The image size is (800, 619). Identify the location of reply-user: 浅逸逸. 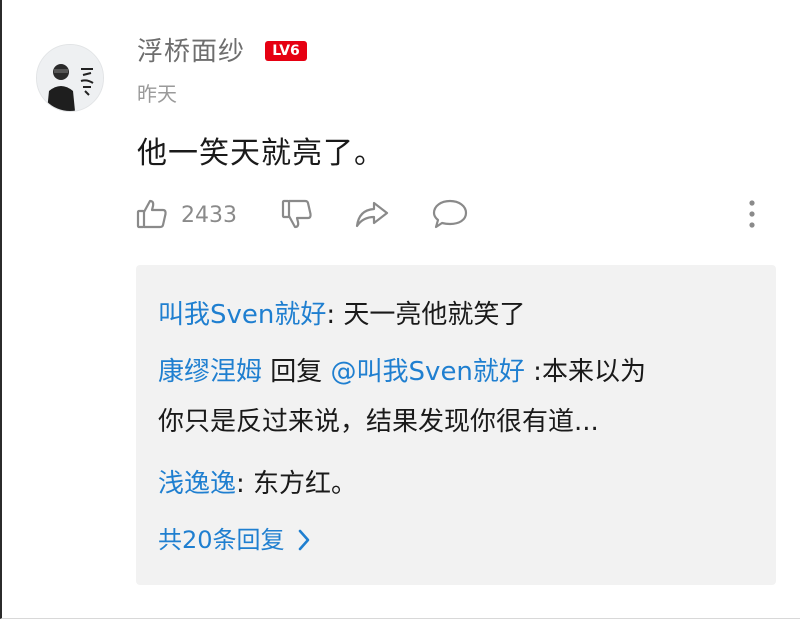
(197, 484).